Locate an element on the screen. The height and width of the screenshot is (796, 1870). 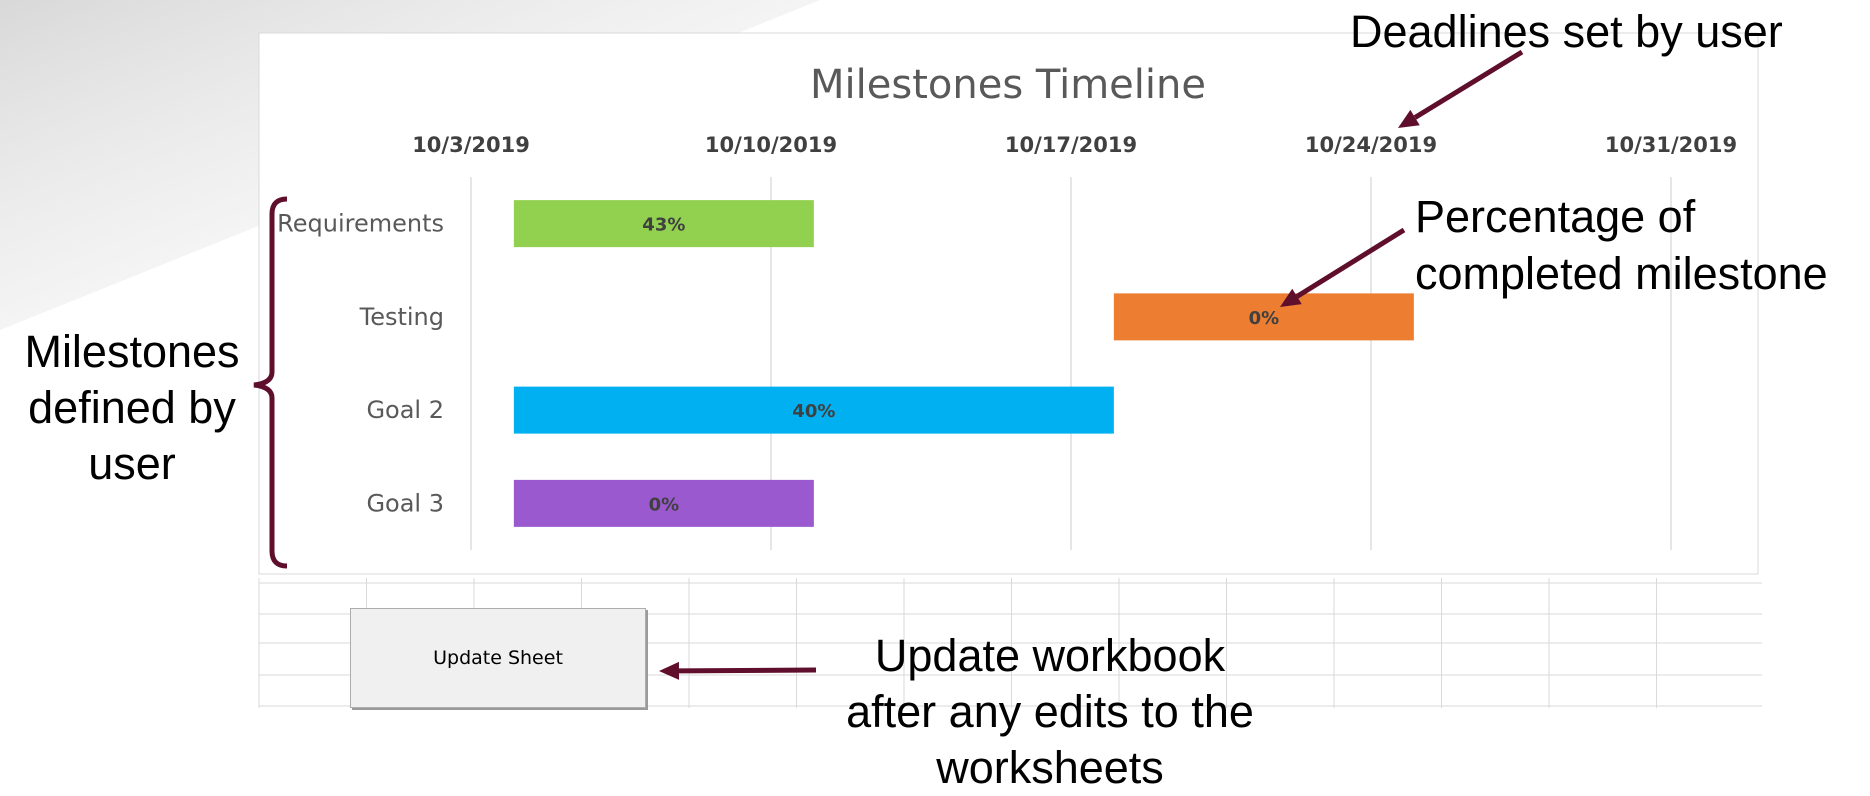
category-label: Goal 3 is located at coordinates (405, 503).